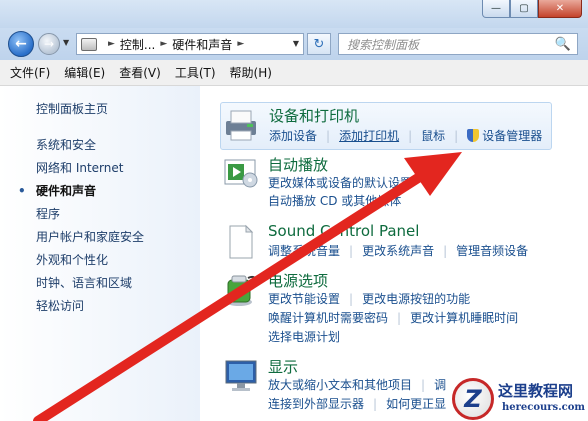 This screenshot has height=421, width=588. What do you see at coordinates (90, 145) in the screenshot?
I see `sidebar-item-system-security: 系统和安全` at bounding box center [90, 145].